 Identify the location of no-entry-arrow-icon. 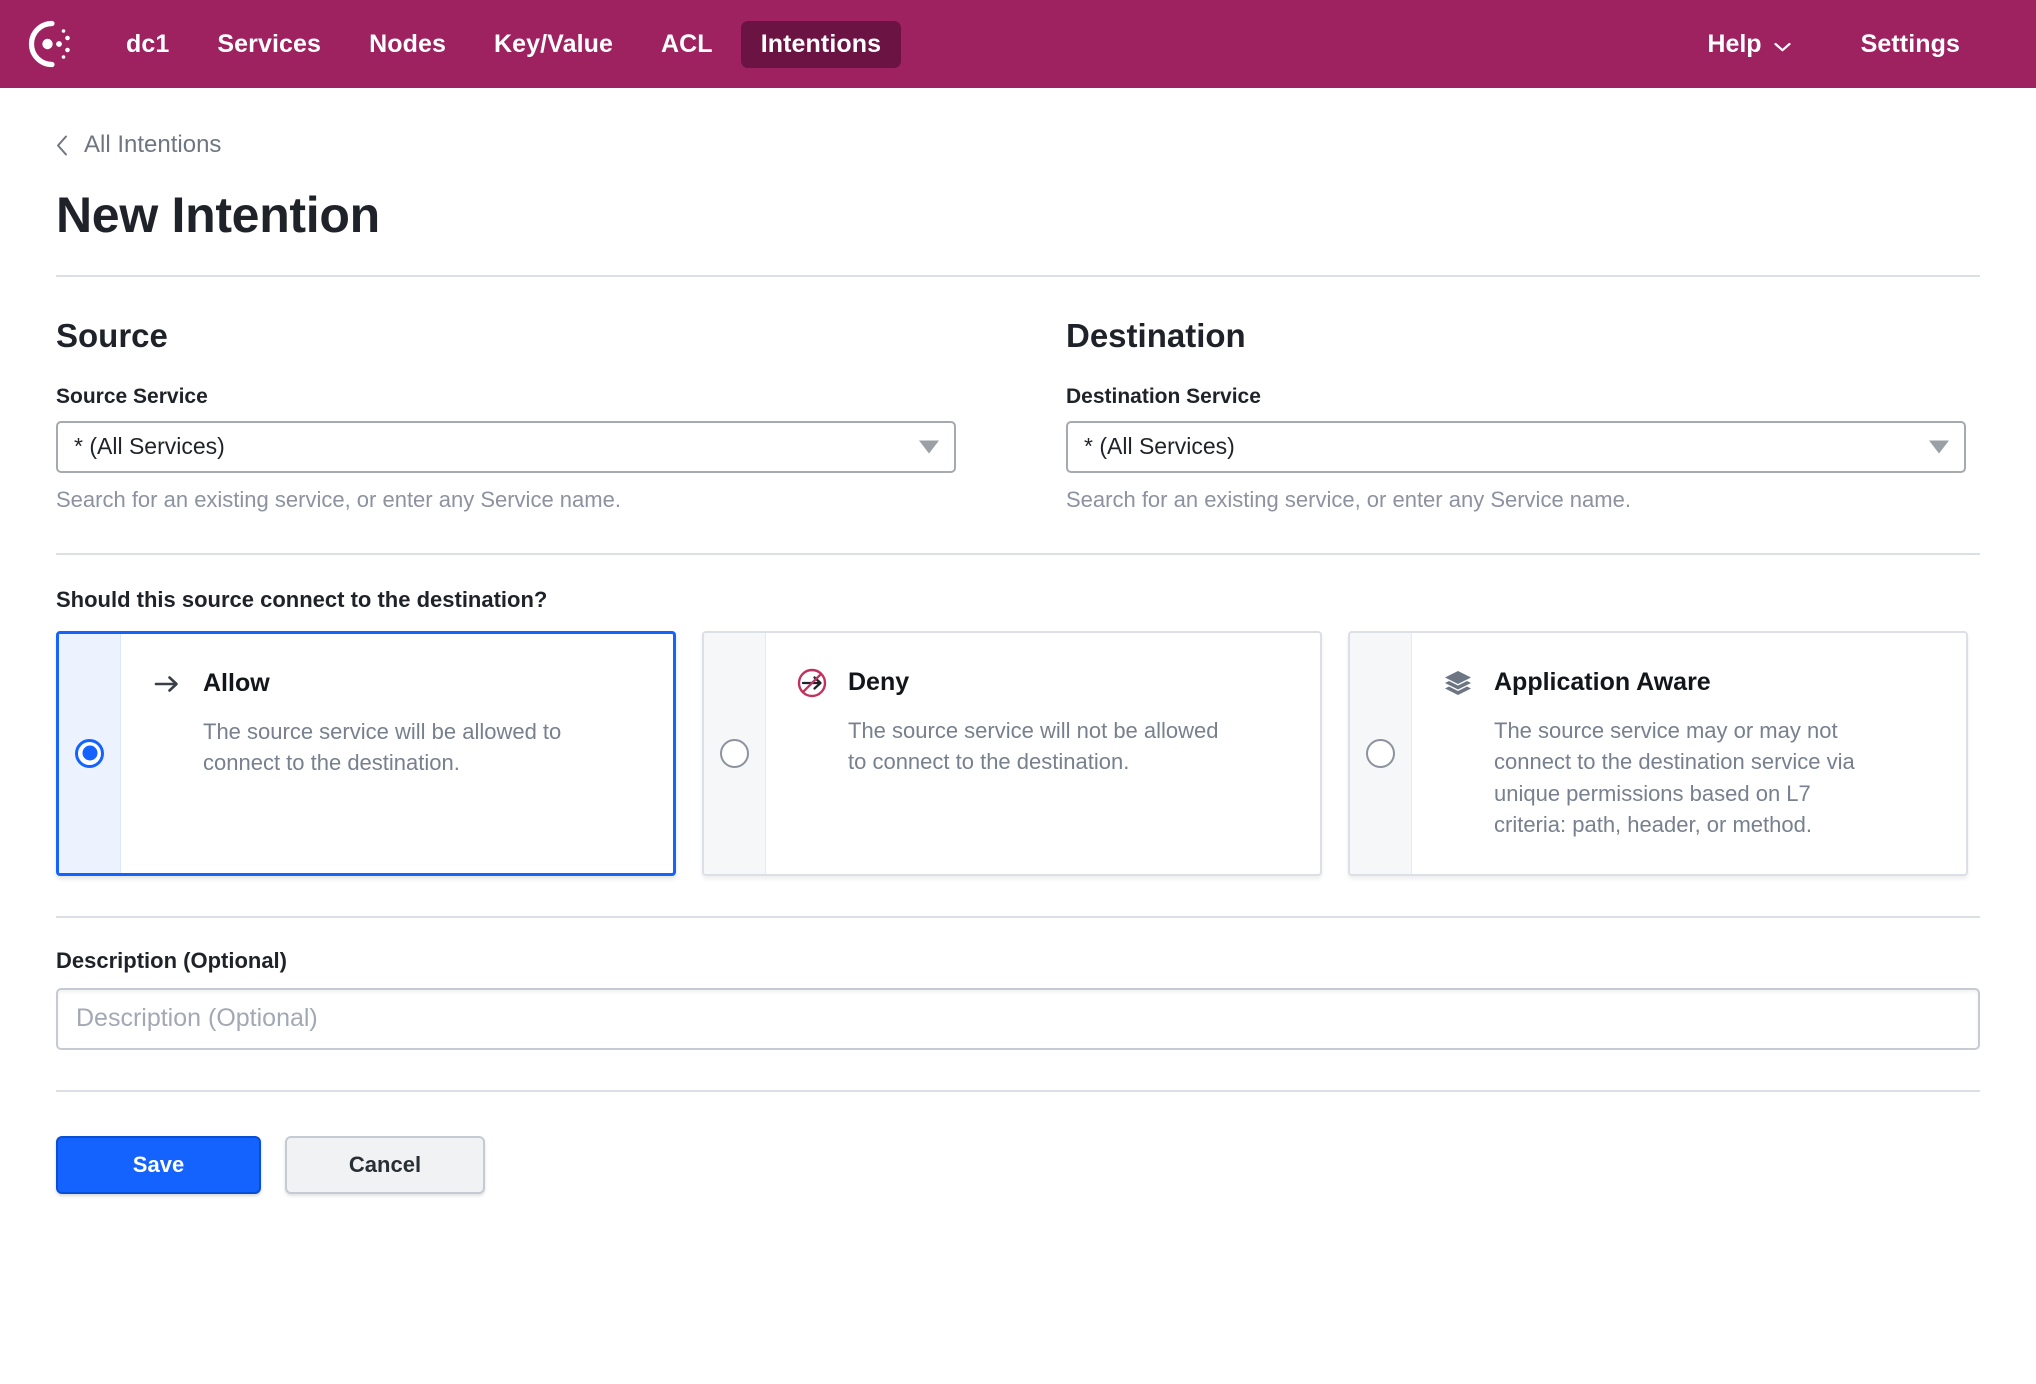
(812, 683).